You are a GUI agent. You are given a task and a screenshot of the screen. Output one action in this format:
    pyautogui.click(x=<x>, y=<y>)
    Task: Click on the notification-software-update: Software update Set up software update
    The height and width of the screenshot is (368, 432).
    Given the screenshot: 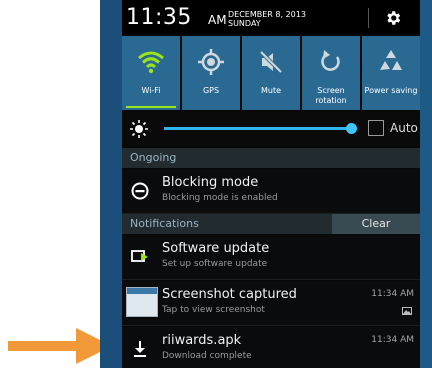 What is the action you would take?
    pyautogui.click(x=271, y=257)
    